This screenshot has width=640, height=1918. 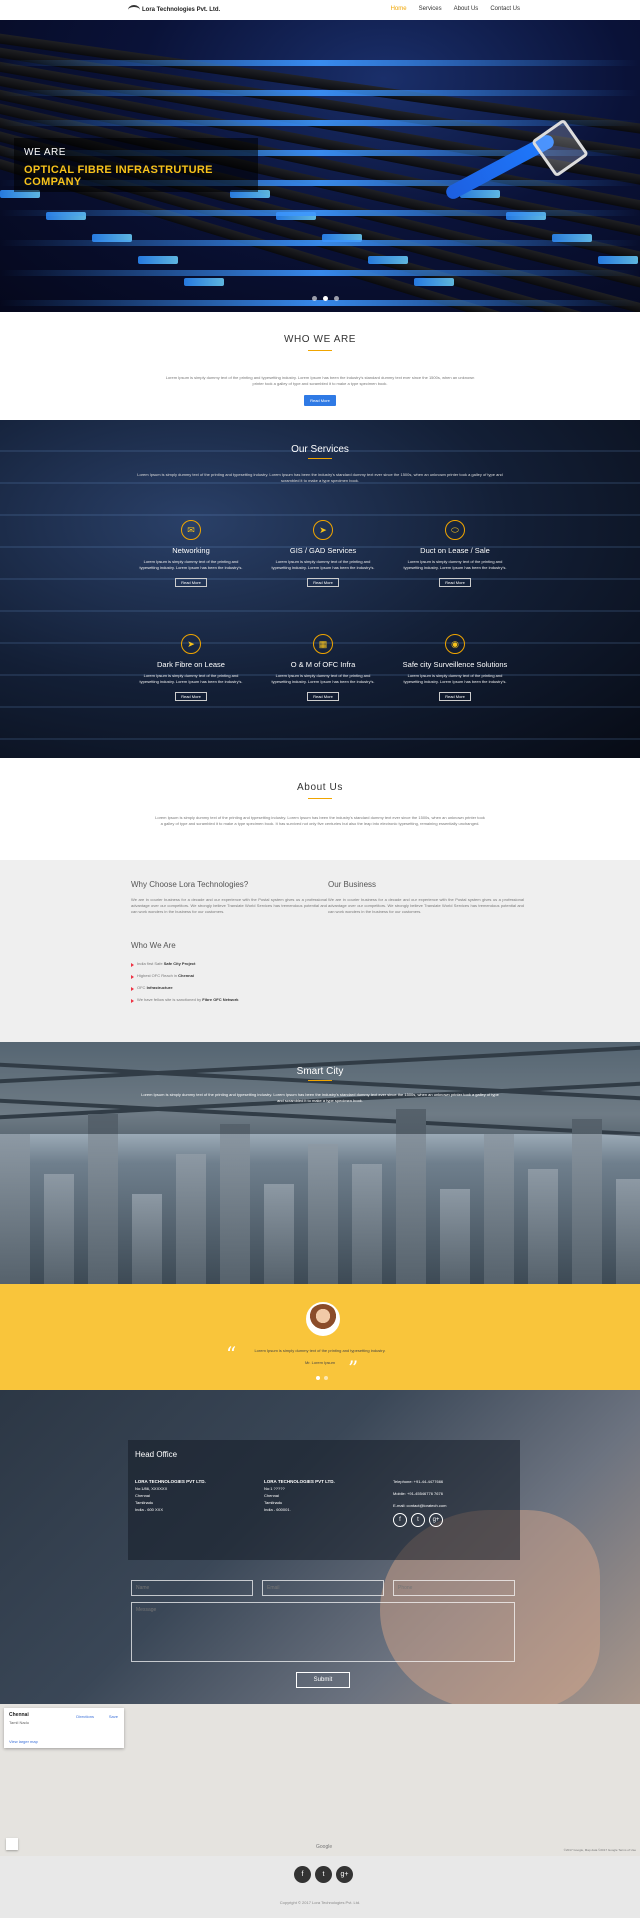 I want to click on title-underline, so click(x=320, y=350).